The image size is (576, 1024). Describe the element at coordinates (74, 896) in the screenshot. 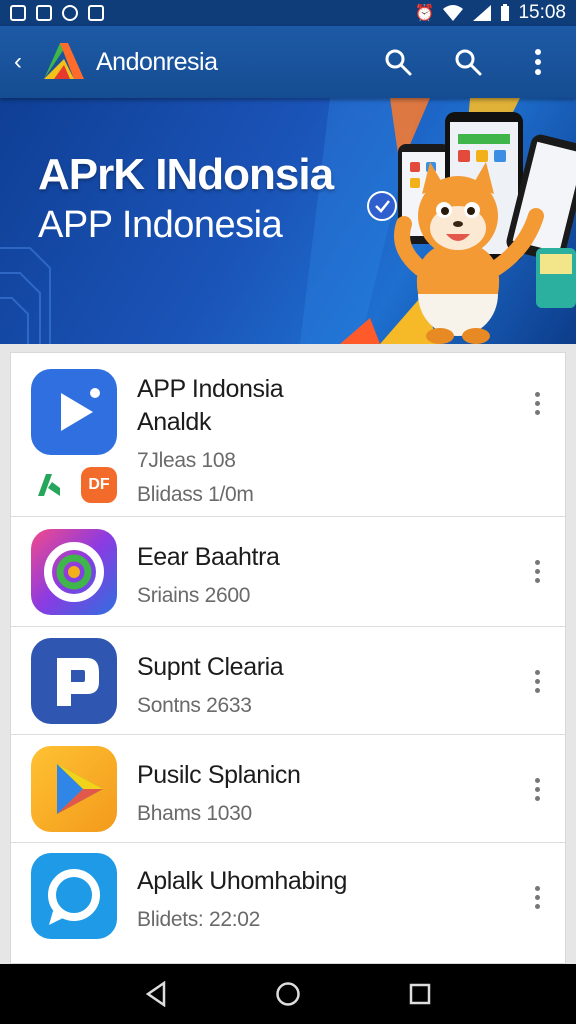

I see `chat-bubble-app-icon` at that location.